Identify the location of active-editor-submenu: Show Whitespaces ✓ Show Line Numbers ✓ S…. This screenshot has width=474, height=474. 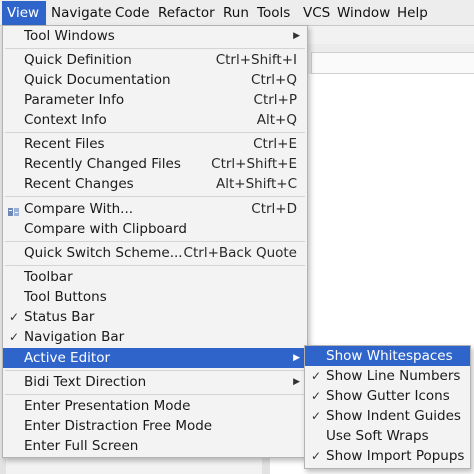
(387, 407).